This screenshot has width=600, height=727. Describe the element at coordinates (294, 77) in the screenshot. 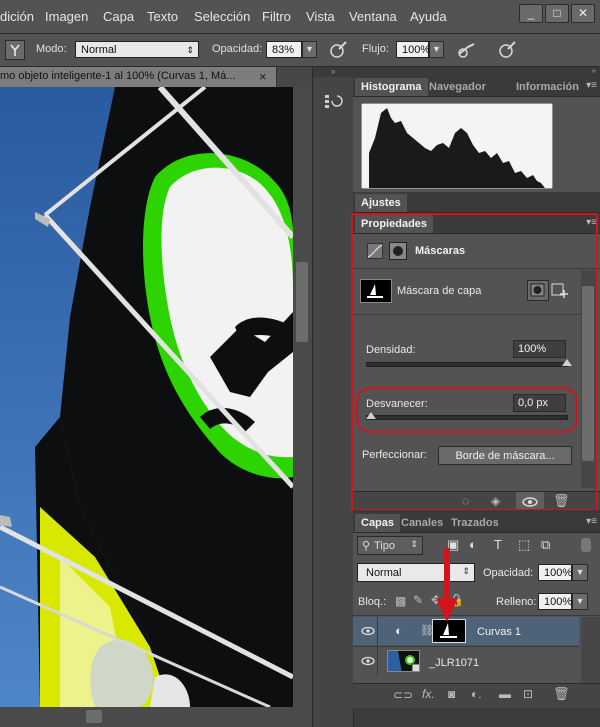

I see `tab-bar-empty` at that location.